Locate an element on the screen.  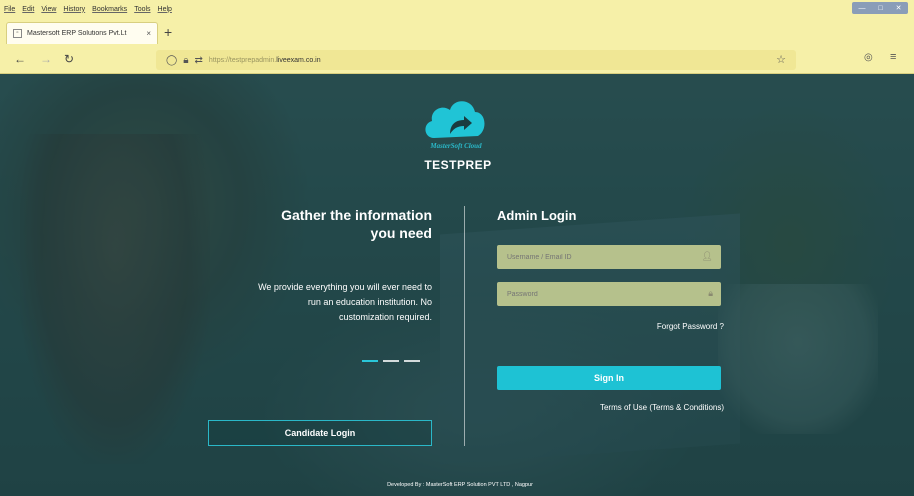
tab-title: Mastersoft ERP Solutions Pvt.Lt is located at coordinates (77, 33).